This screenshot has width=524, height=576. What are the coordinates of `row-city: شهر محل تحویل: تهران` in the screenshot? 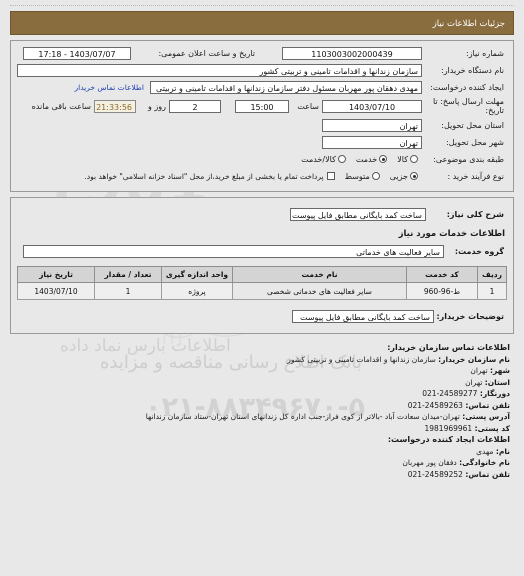 It's located at (262, 142).